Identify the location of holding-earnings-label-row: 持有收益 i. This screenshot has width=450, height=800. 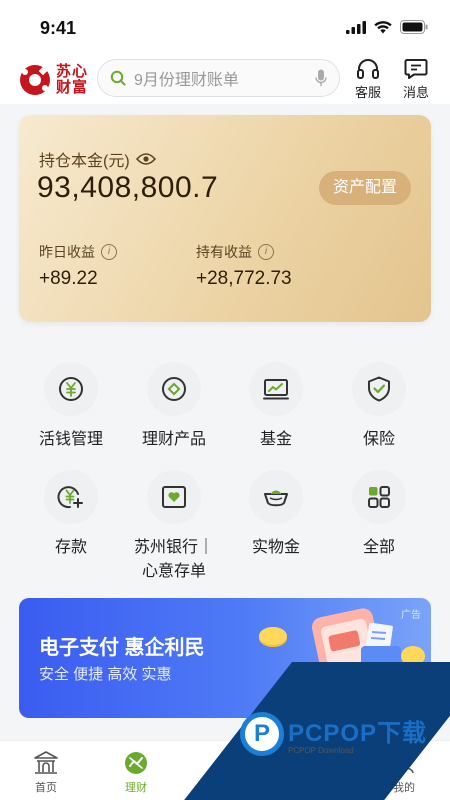
(235, 252).